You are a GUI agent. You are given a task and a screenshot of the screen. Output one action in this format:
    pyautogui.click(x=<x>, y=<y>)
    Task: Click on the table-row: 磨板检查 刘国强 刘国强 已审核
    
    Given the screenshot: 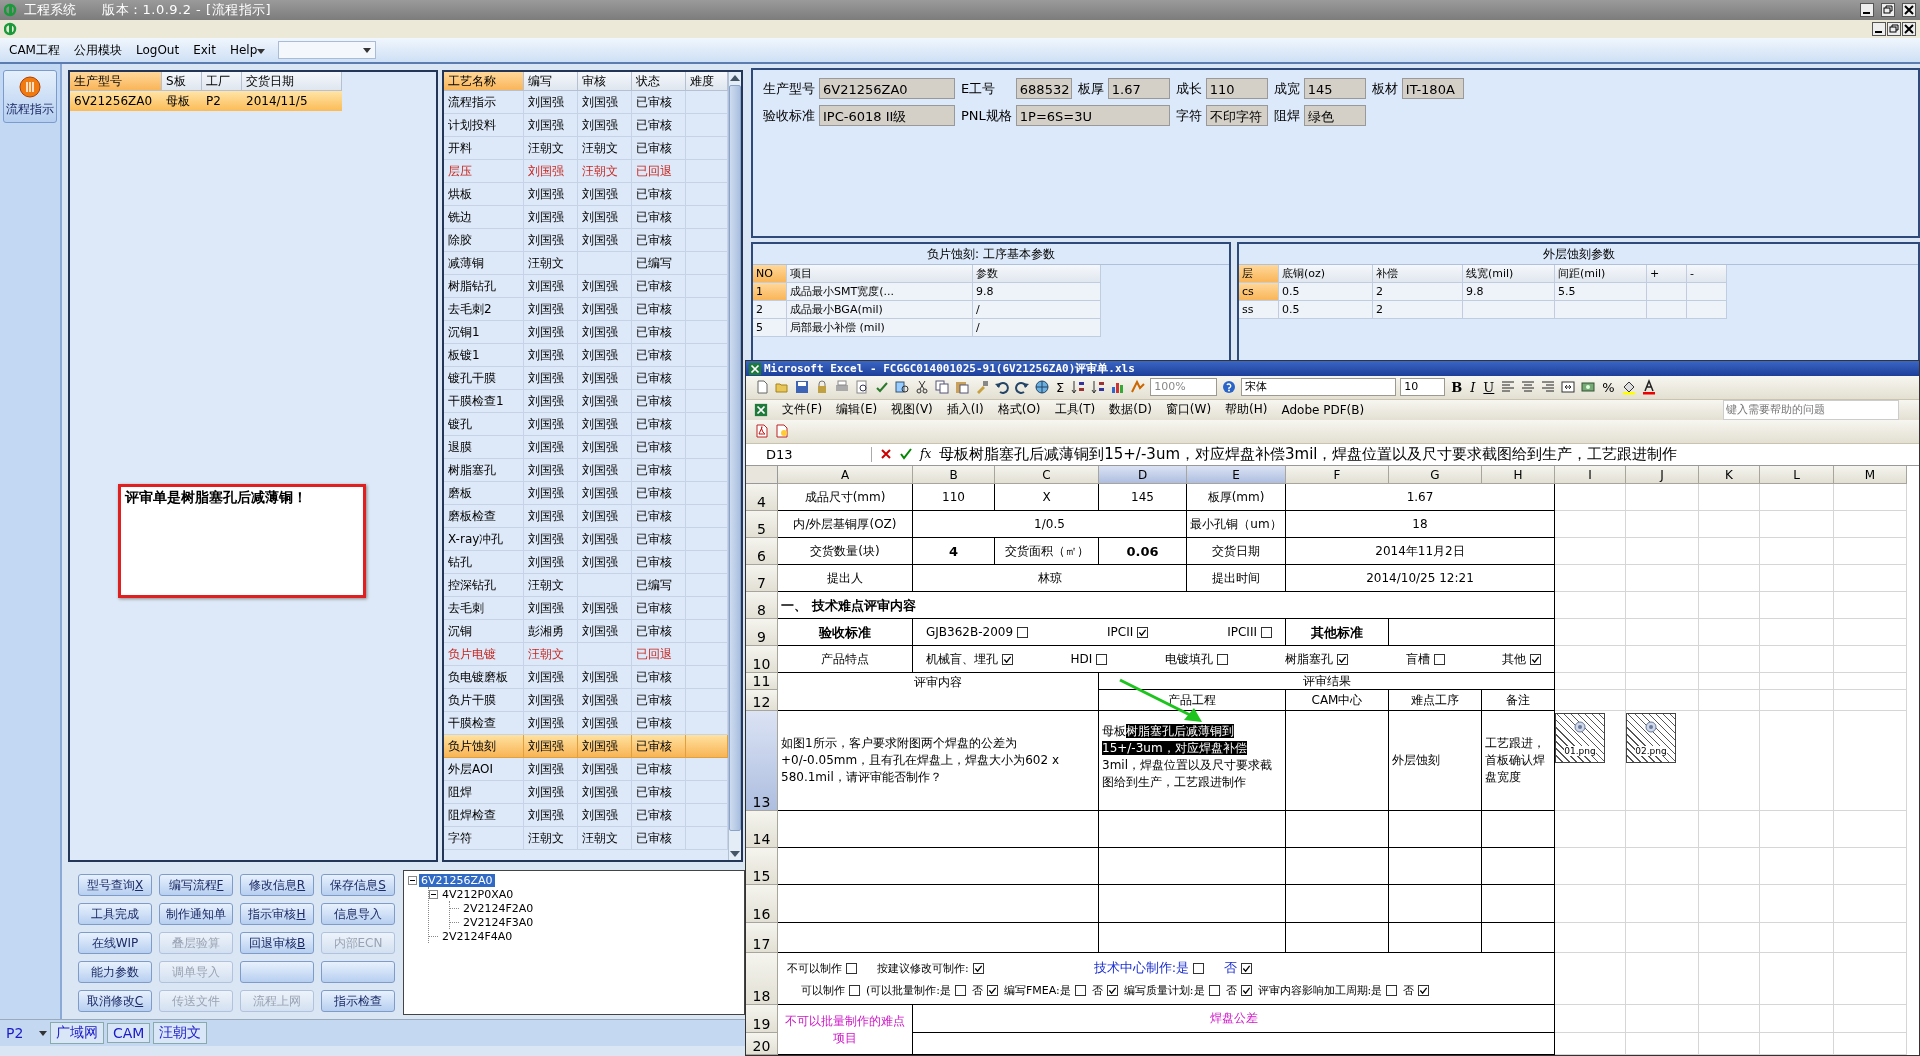 What is the action you would take?
    pyautogui.click(x=586, y=516)
    